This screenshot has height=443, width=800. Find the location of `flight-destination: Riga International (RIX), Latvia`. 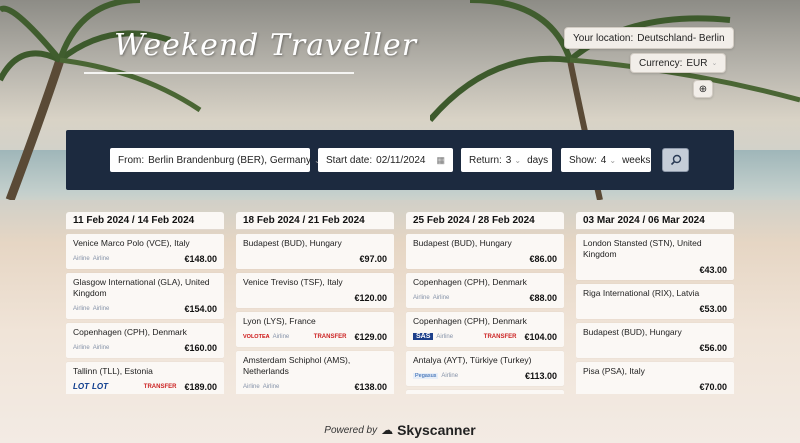

flight-destination: Riga International (RIX), Latvia is located at coordinates (641, 293).